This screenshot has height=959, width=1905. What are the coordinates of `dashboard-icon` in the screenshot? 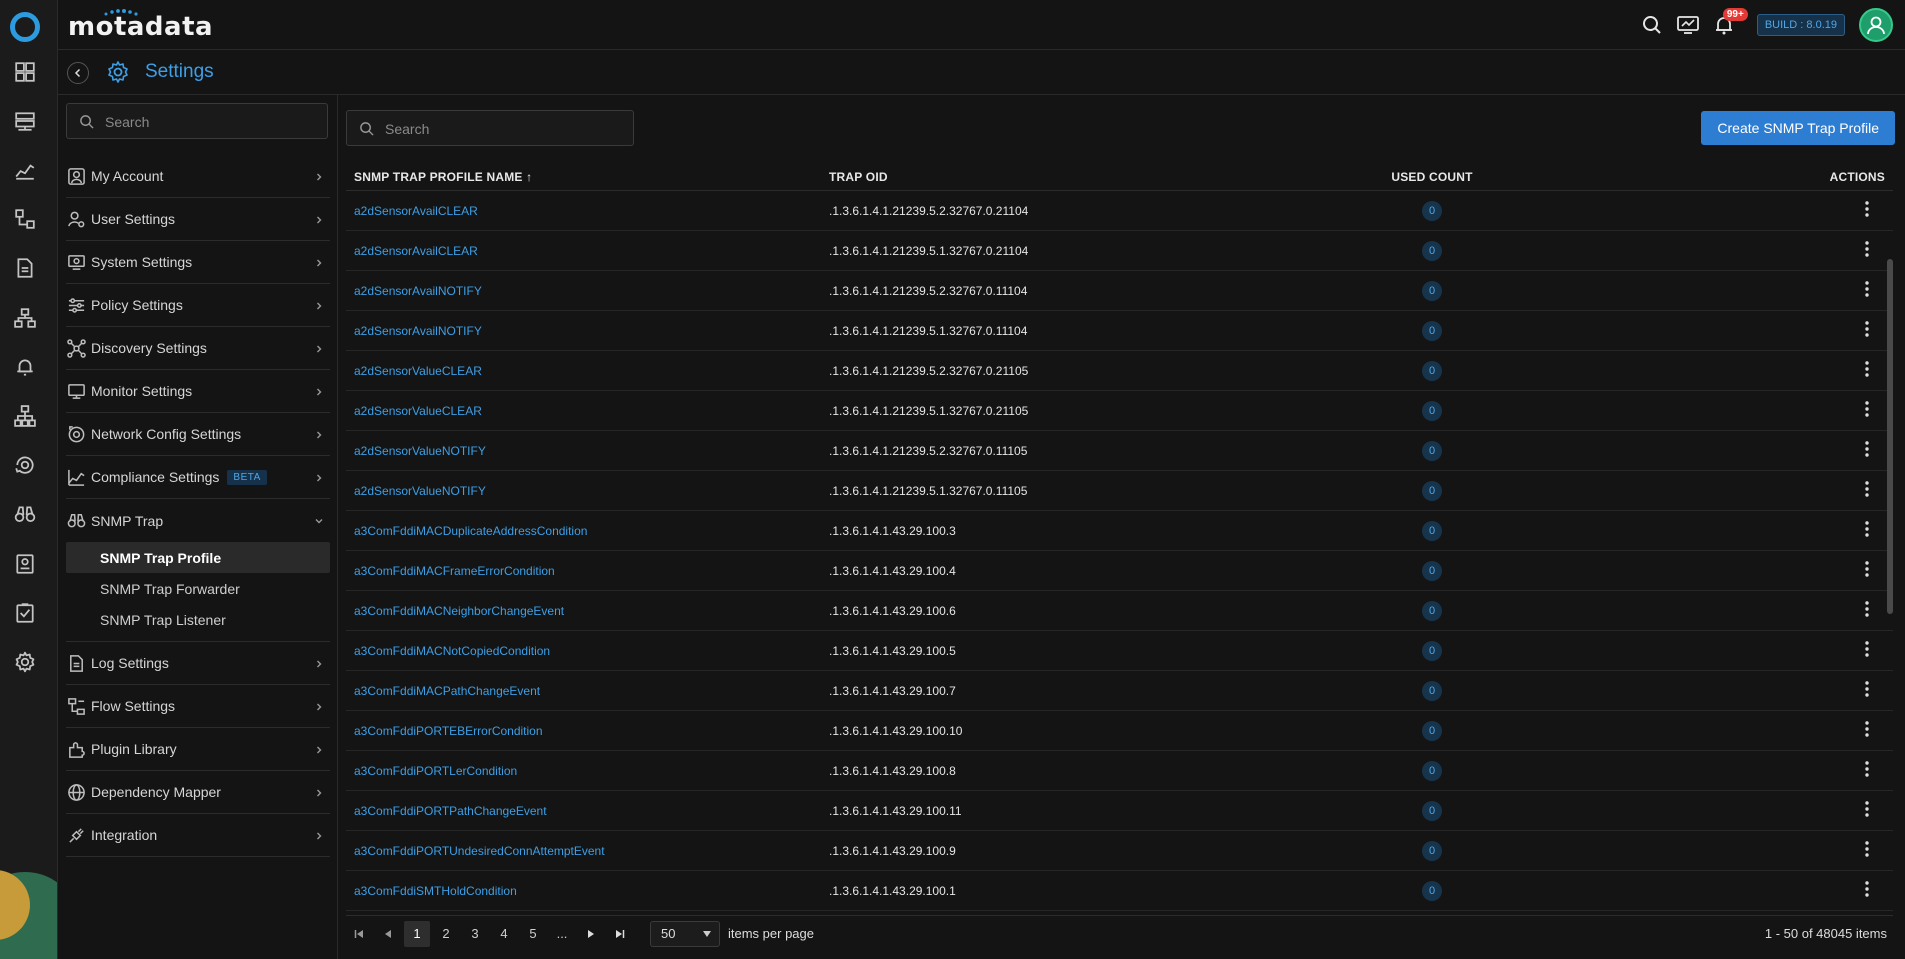 It's located at (25, 72).